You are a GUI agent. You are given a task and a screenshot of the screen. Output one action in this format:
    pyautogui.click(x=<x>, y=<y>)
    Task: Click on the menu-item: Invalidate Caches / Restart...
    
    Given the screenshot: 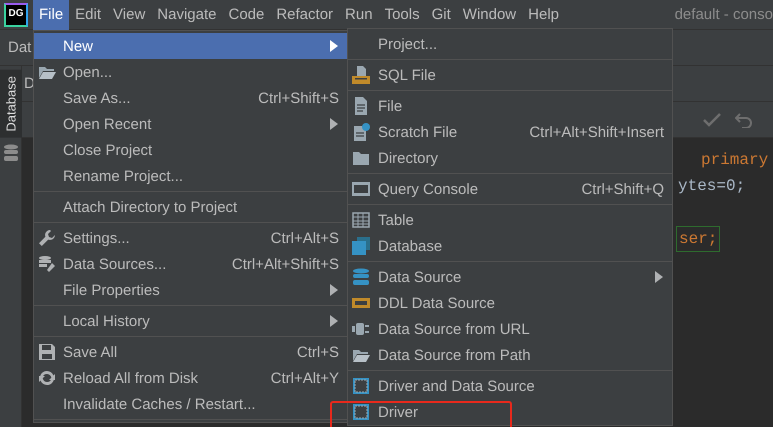 What is the action you would take?
    pyautogui.click(x=190, y=404)
    